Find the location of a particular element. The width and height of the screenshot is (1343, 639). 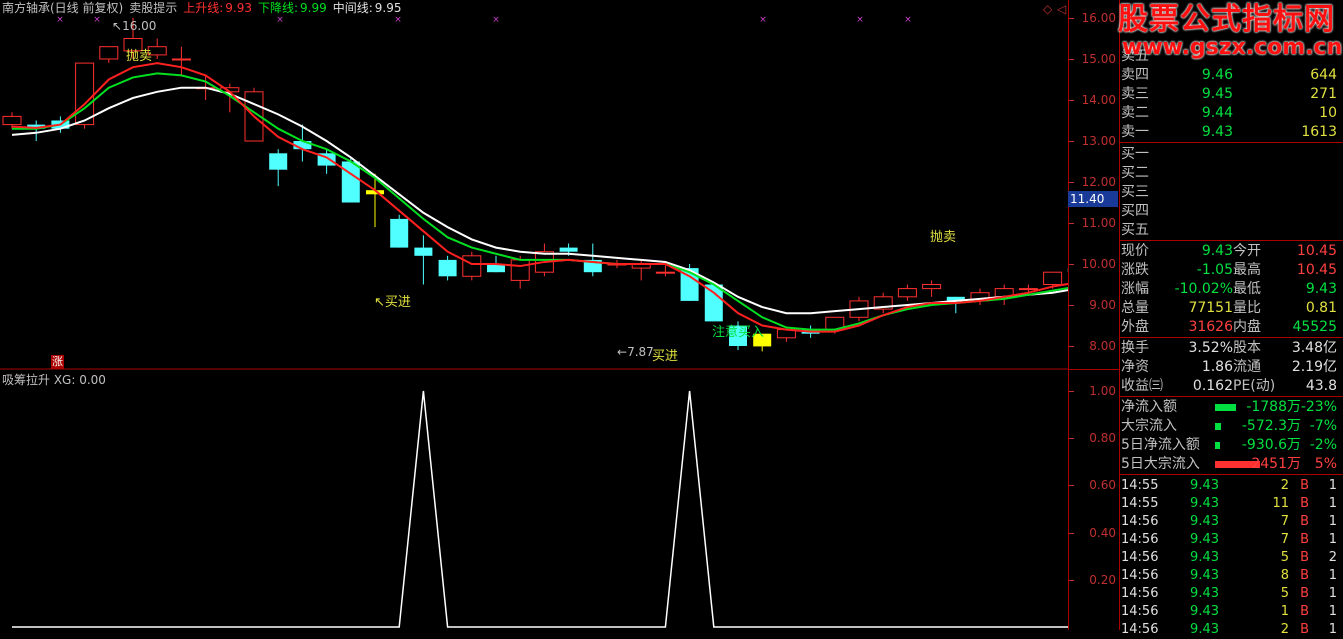

low-annotation: ←7.87 is located at coordinates (635, 352).